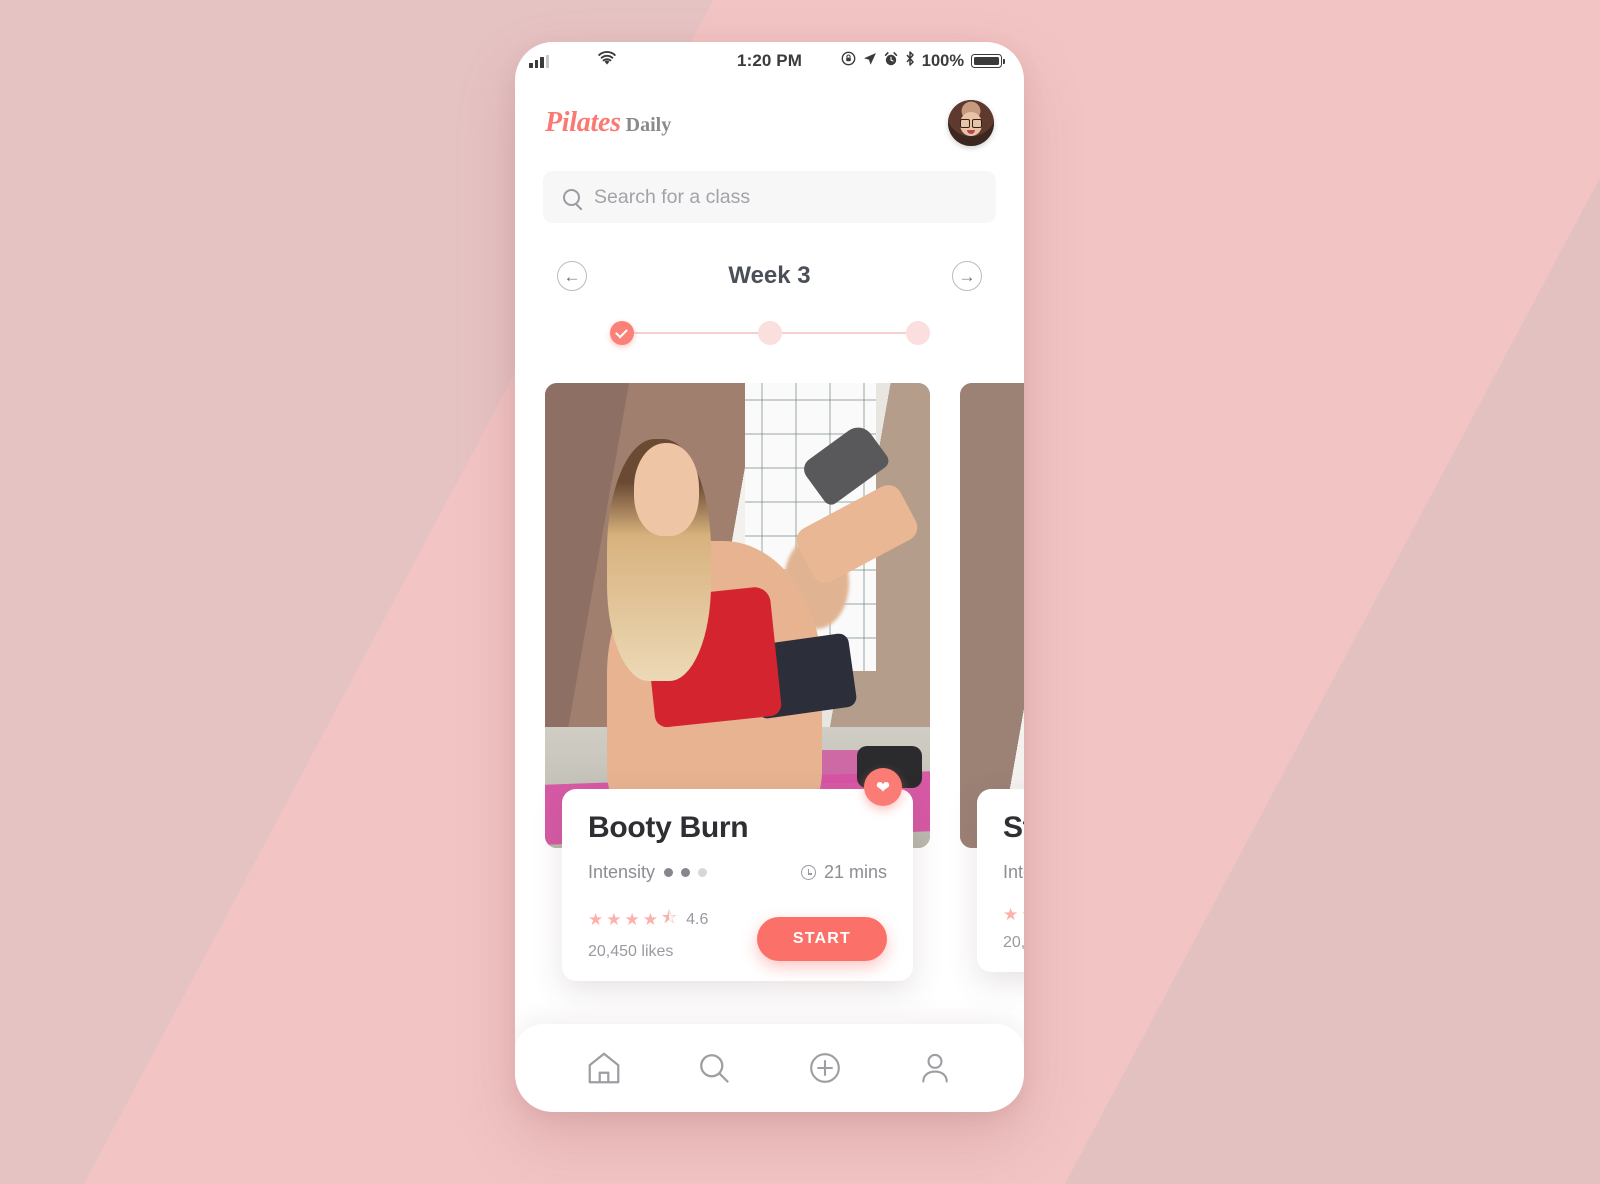 The height and width of the screenshot is (1184, 1600). I want to click on plus-circle-icon, so click(825, 1068).